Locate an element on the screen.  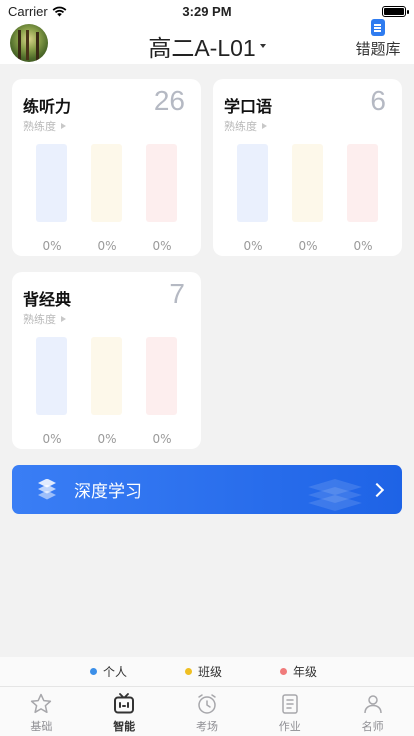
legend-label: 班级 is located at coordinates (210, 672).